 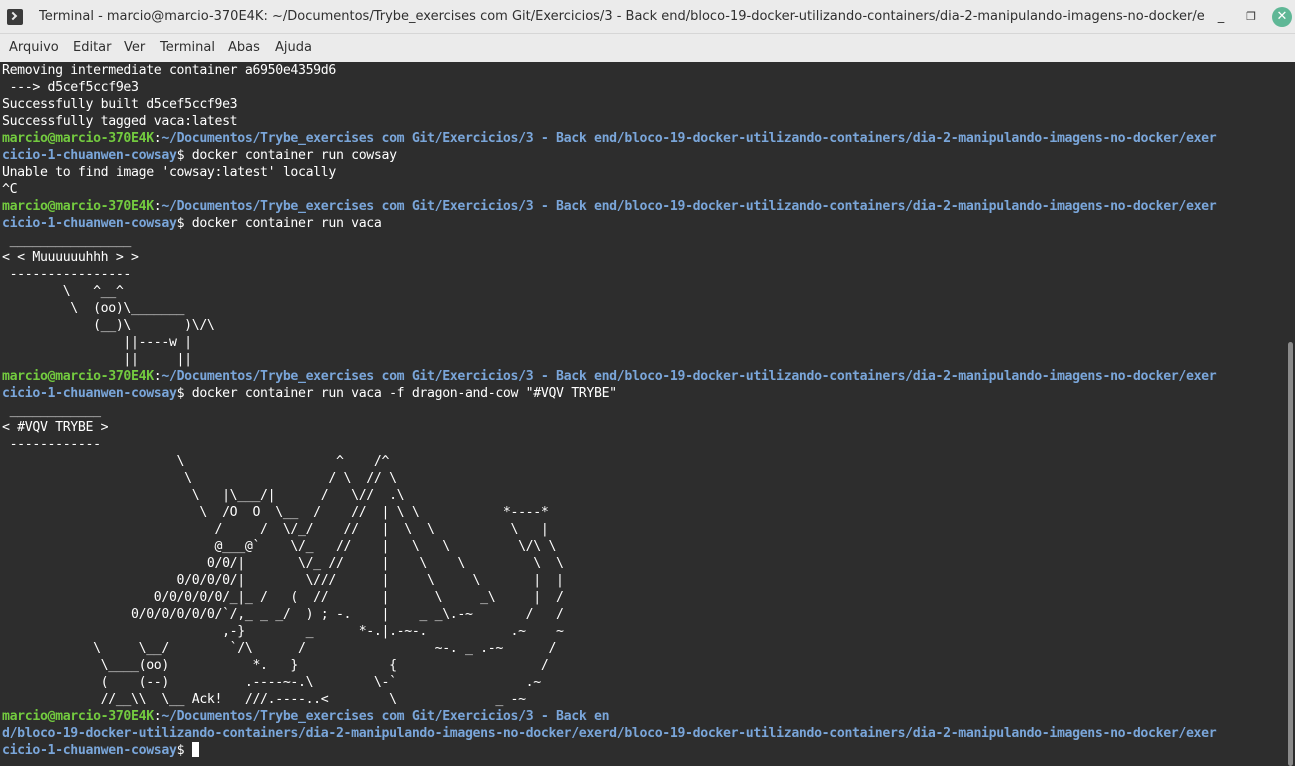 I want to click on terminal-line: ,-} _ *-.|.-~-. .~ ~, so click(x=283, y=631).